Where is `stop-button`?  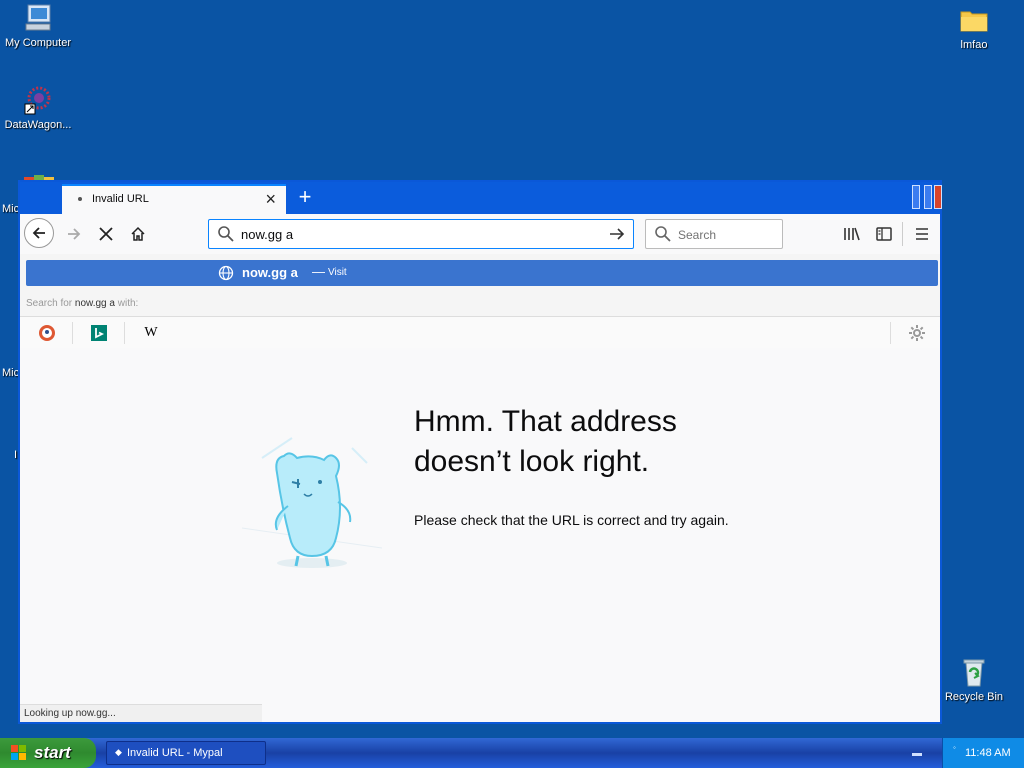
stop-button is located at coordinates (106, 234).